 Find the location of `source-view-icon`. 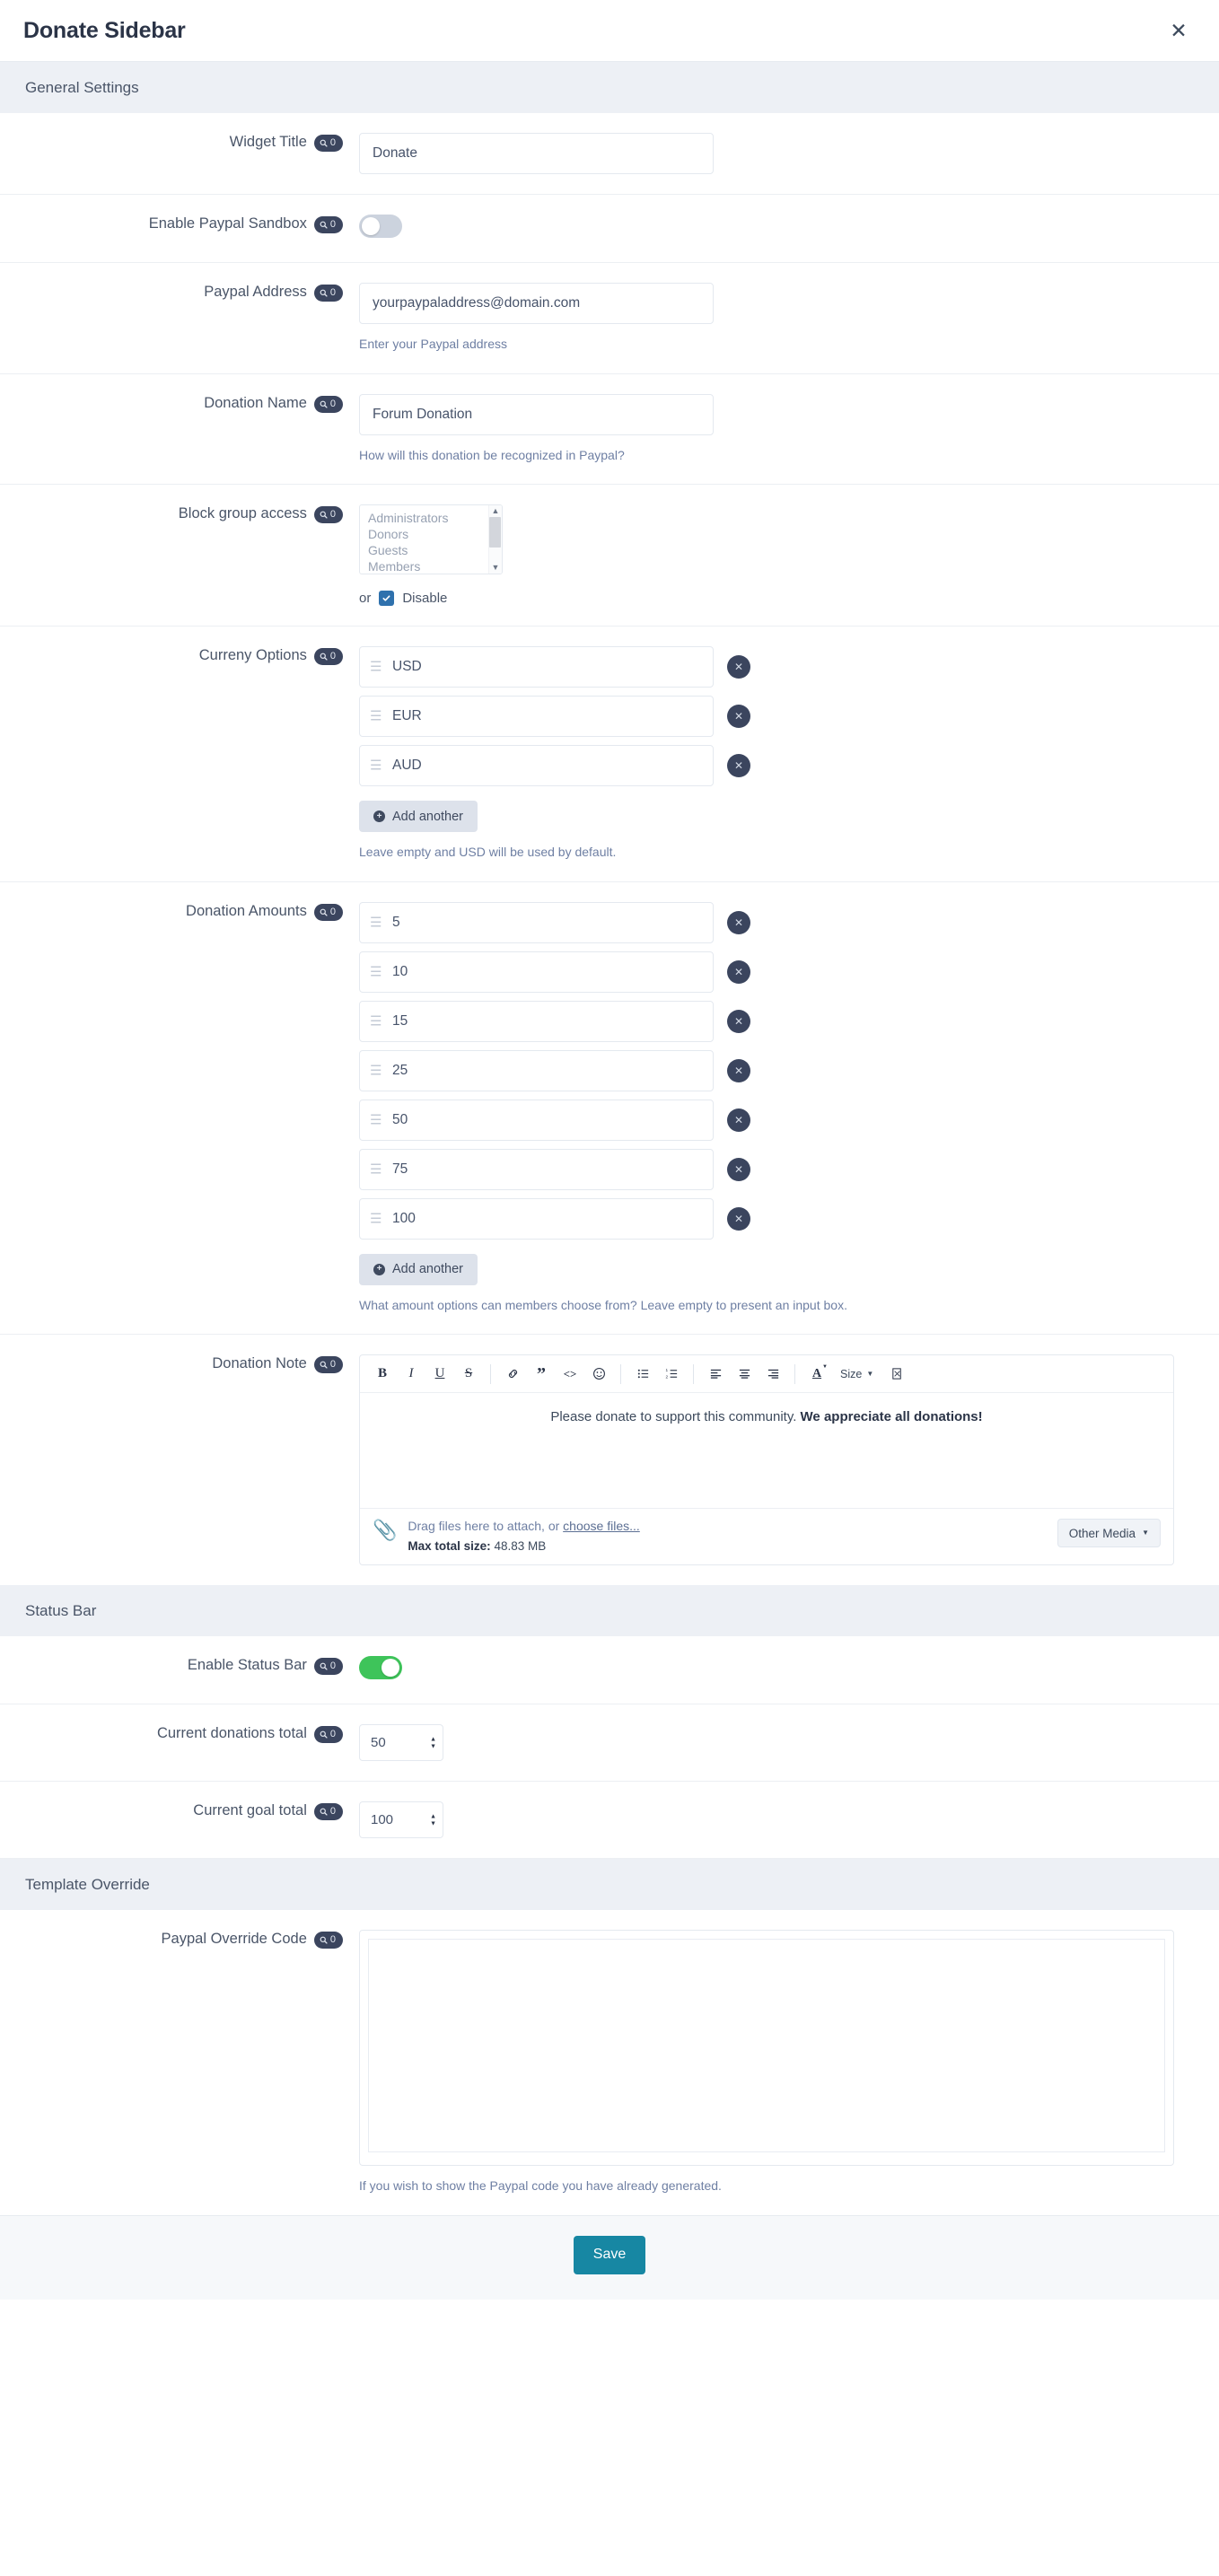

source-view-icon is located at coordinates (897, 1374).